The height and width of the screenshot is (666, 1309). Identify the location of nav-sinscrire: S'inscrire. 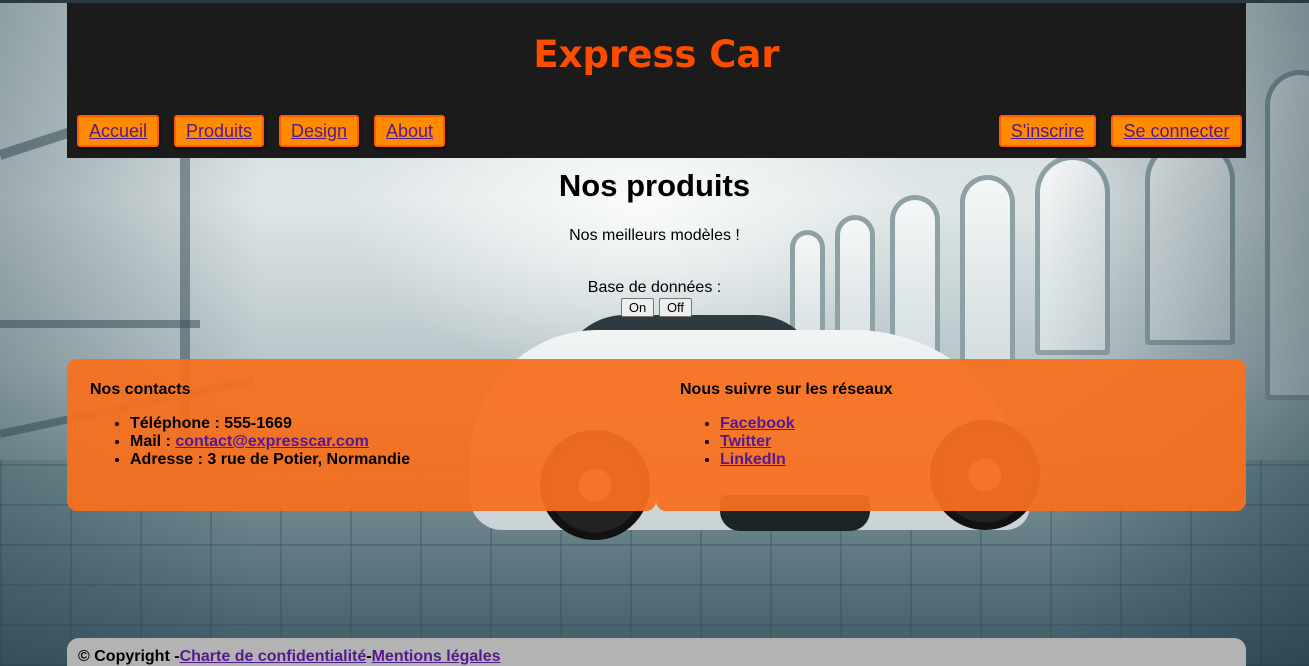
(1047, 131).